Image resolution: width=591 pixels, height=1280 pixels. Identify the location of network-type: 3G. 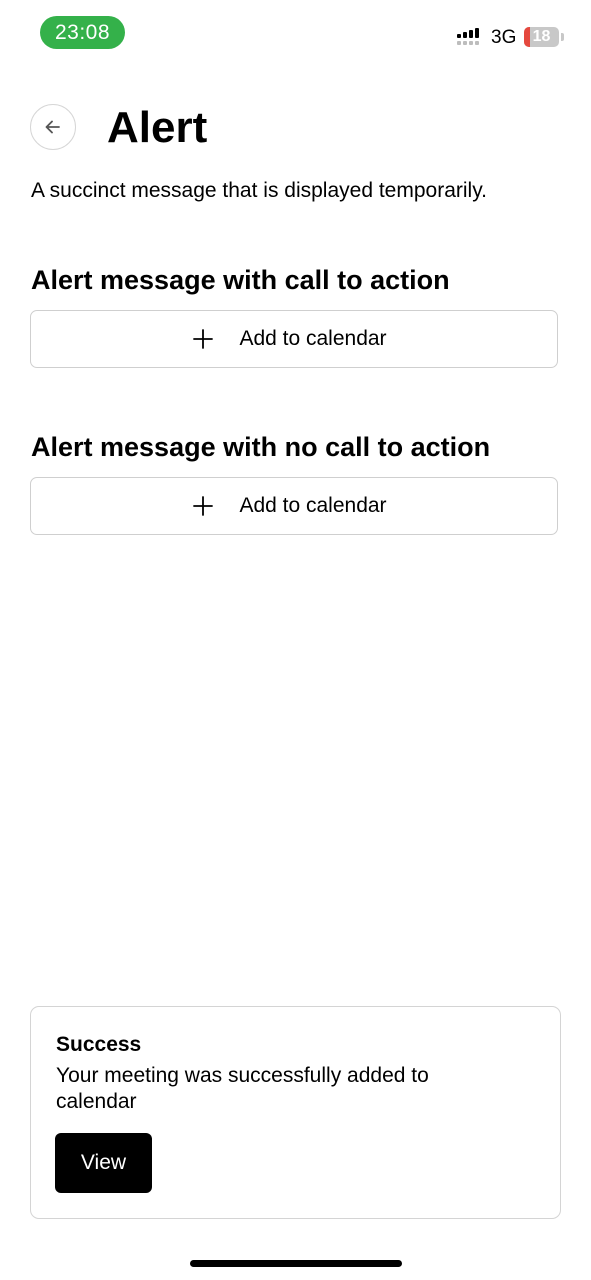
(504, 37).